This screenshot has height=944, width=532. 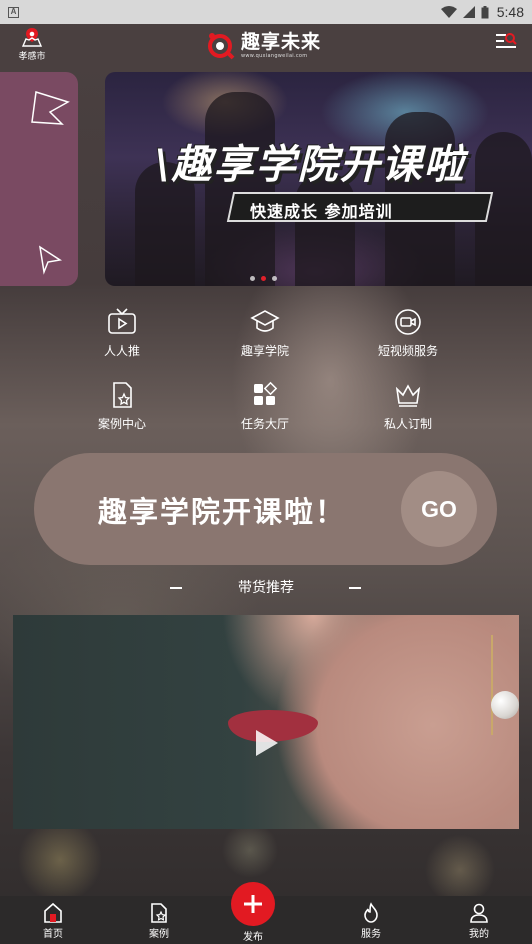 I want to click on feature-label: 案例中心, so click(x=121, y=424).